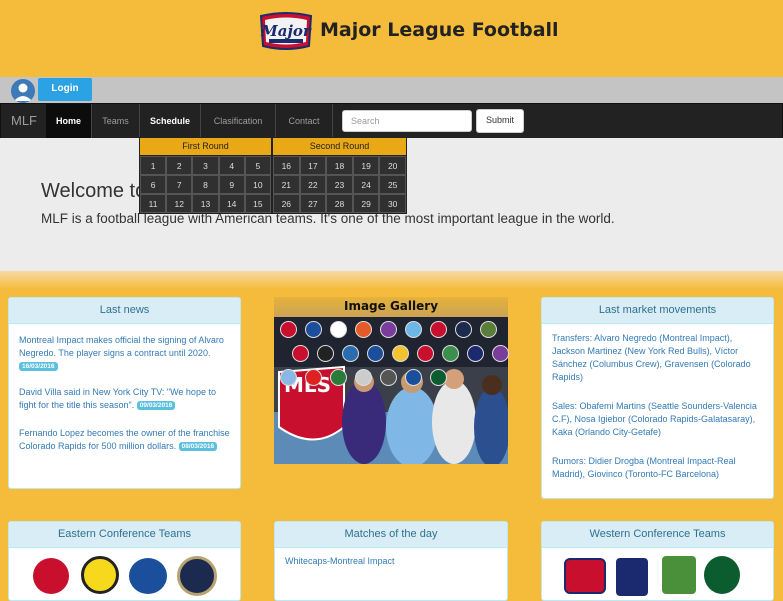 The height and width of the screenshot is (601, 783). What do you see at coordinates (69, 121) in the screenshot?
I see `nav-home: Home` at bounding box center [69, 121].